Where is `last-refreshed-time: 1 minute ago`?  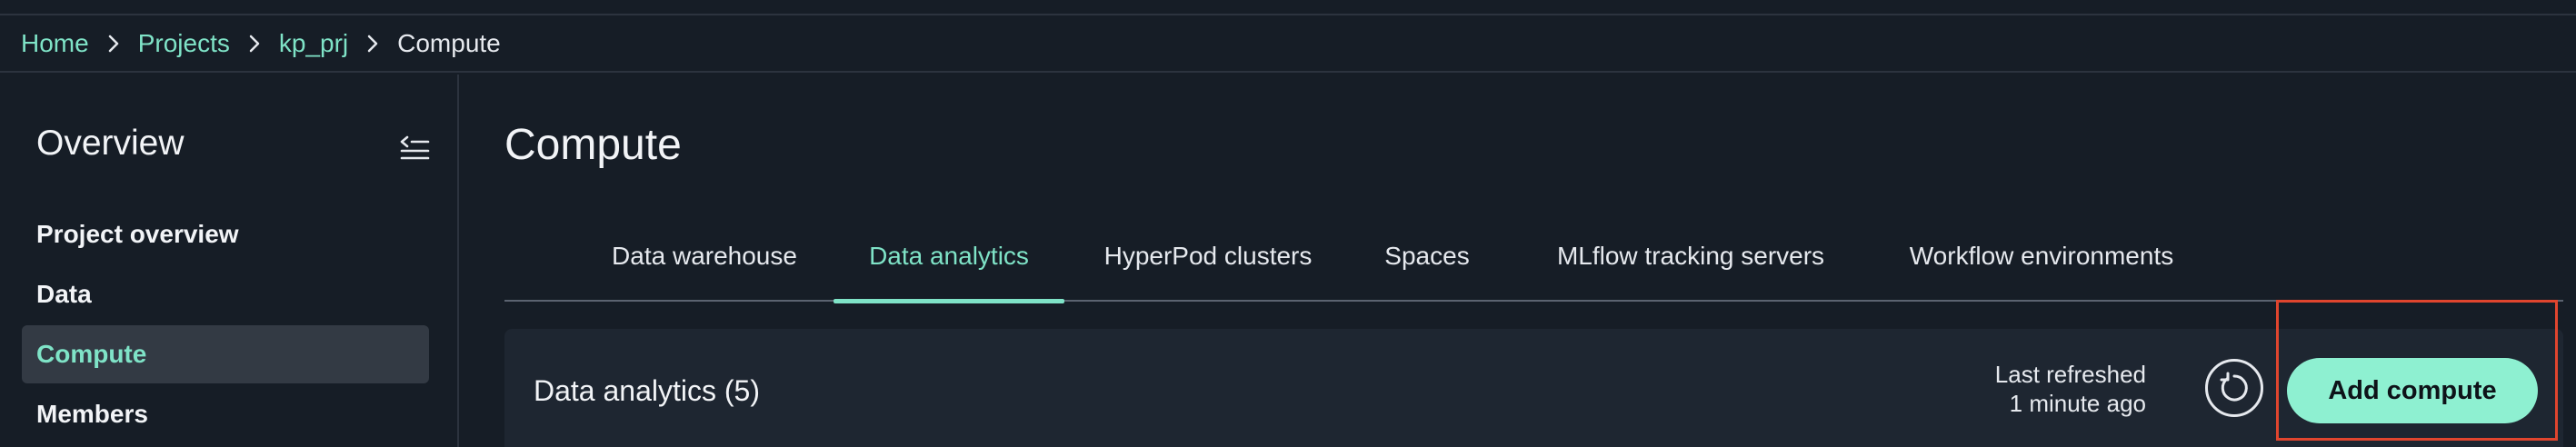 last-refreshed-time: 1 minute ago is located at coordinates (2077, 403).